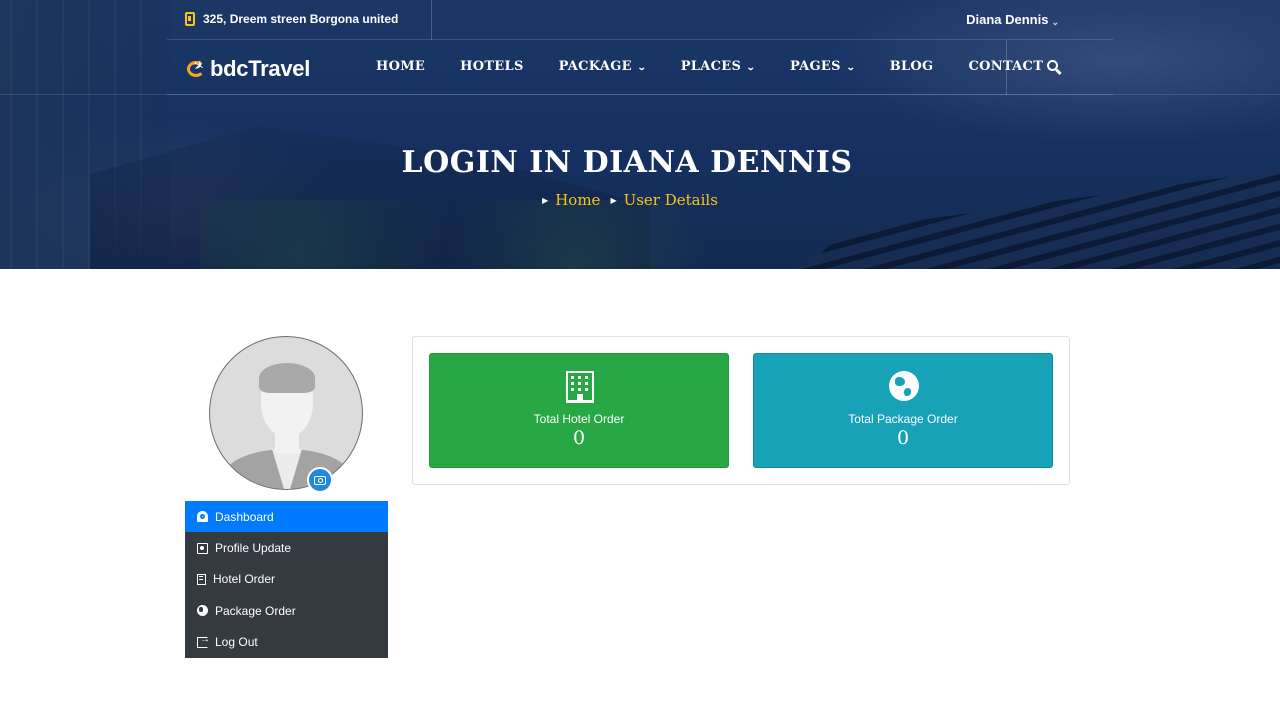 Image resolution: width=1280 pixels, height=720 pixels. What do you see at coordinates (287, 378) in the screenshot?
I see `avatar-hair` at bounding box center [287, 378].